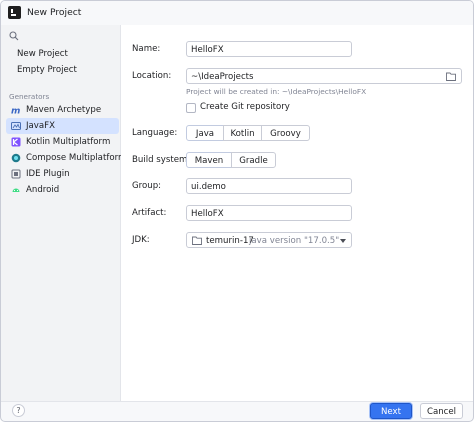 Image resolution: width=474 pixels, height=422 pixels. I want to click on sidebar-item-label: IDE Plugin, so click(48, 174).